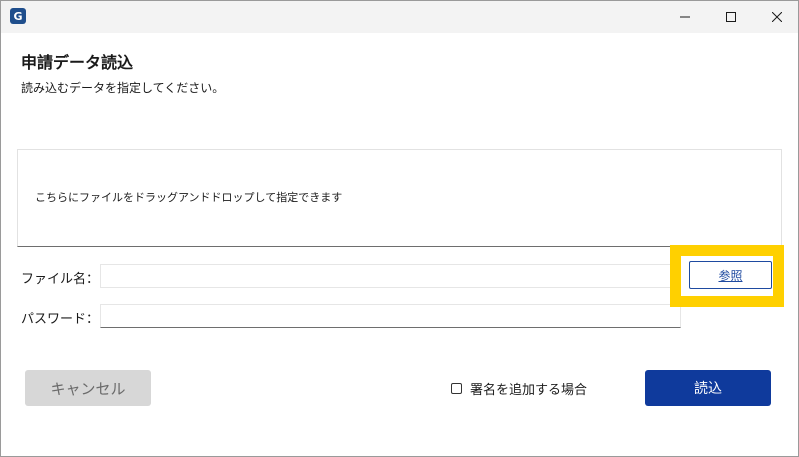 The height and width of the screenshot is (457, 799). What do you see at coordinates (456, 388) in the screenshot?
I see `signature-checkbox` at bounding box center [456, 388].